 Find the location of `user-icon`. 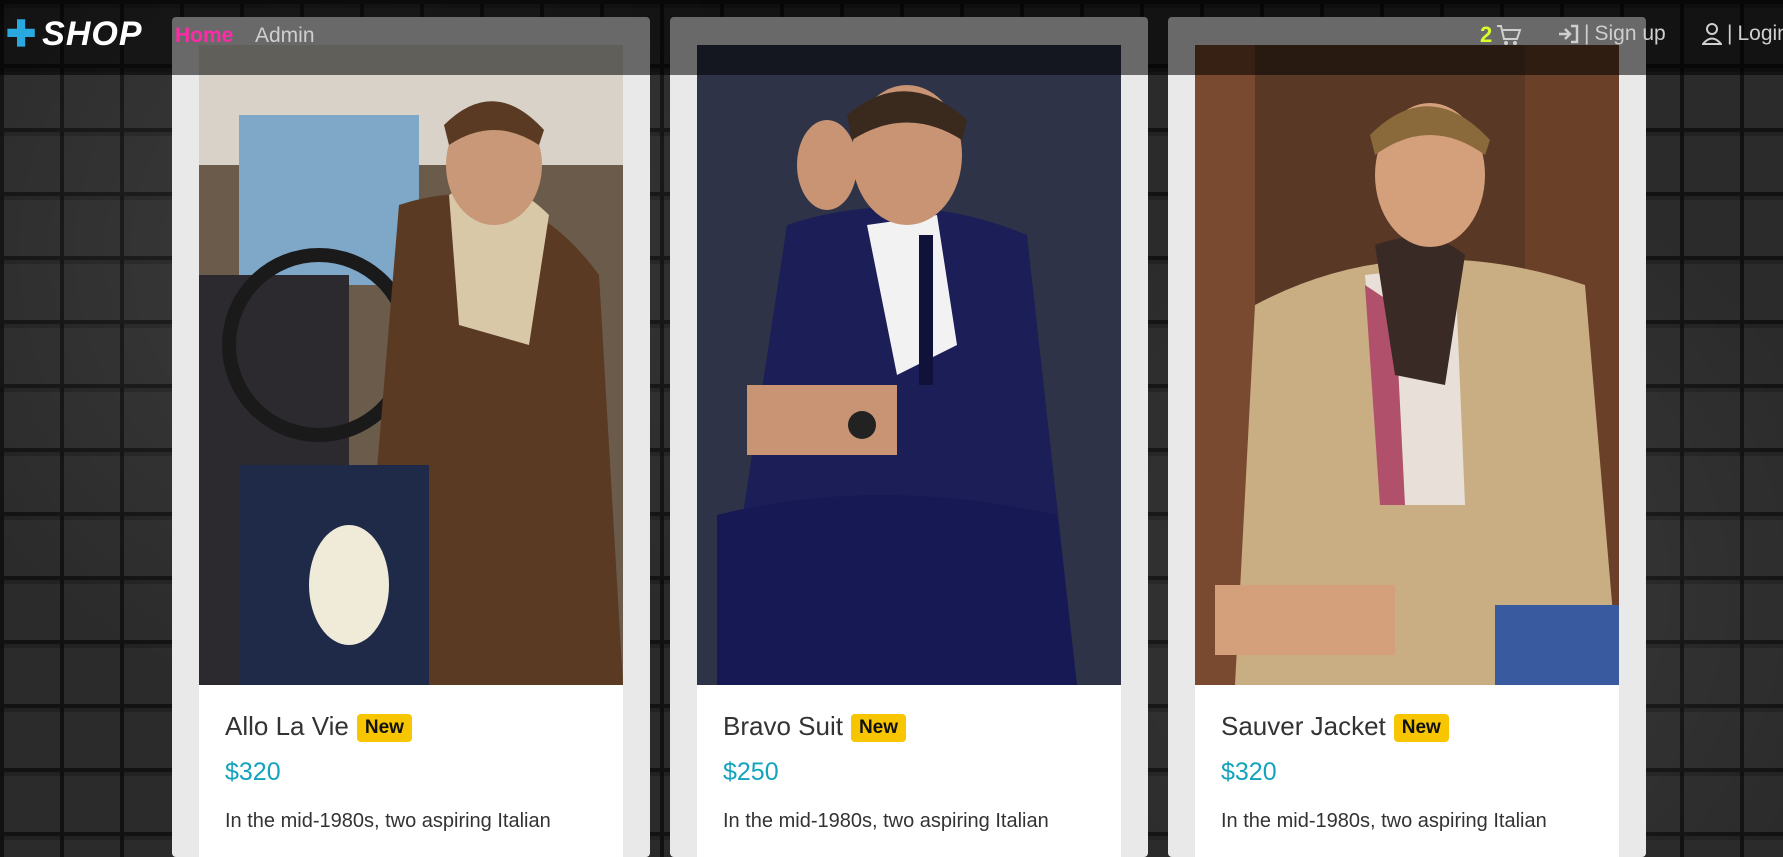

user-icon is located at coordinates (1712, 34).